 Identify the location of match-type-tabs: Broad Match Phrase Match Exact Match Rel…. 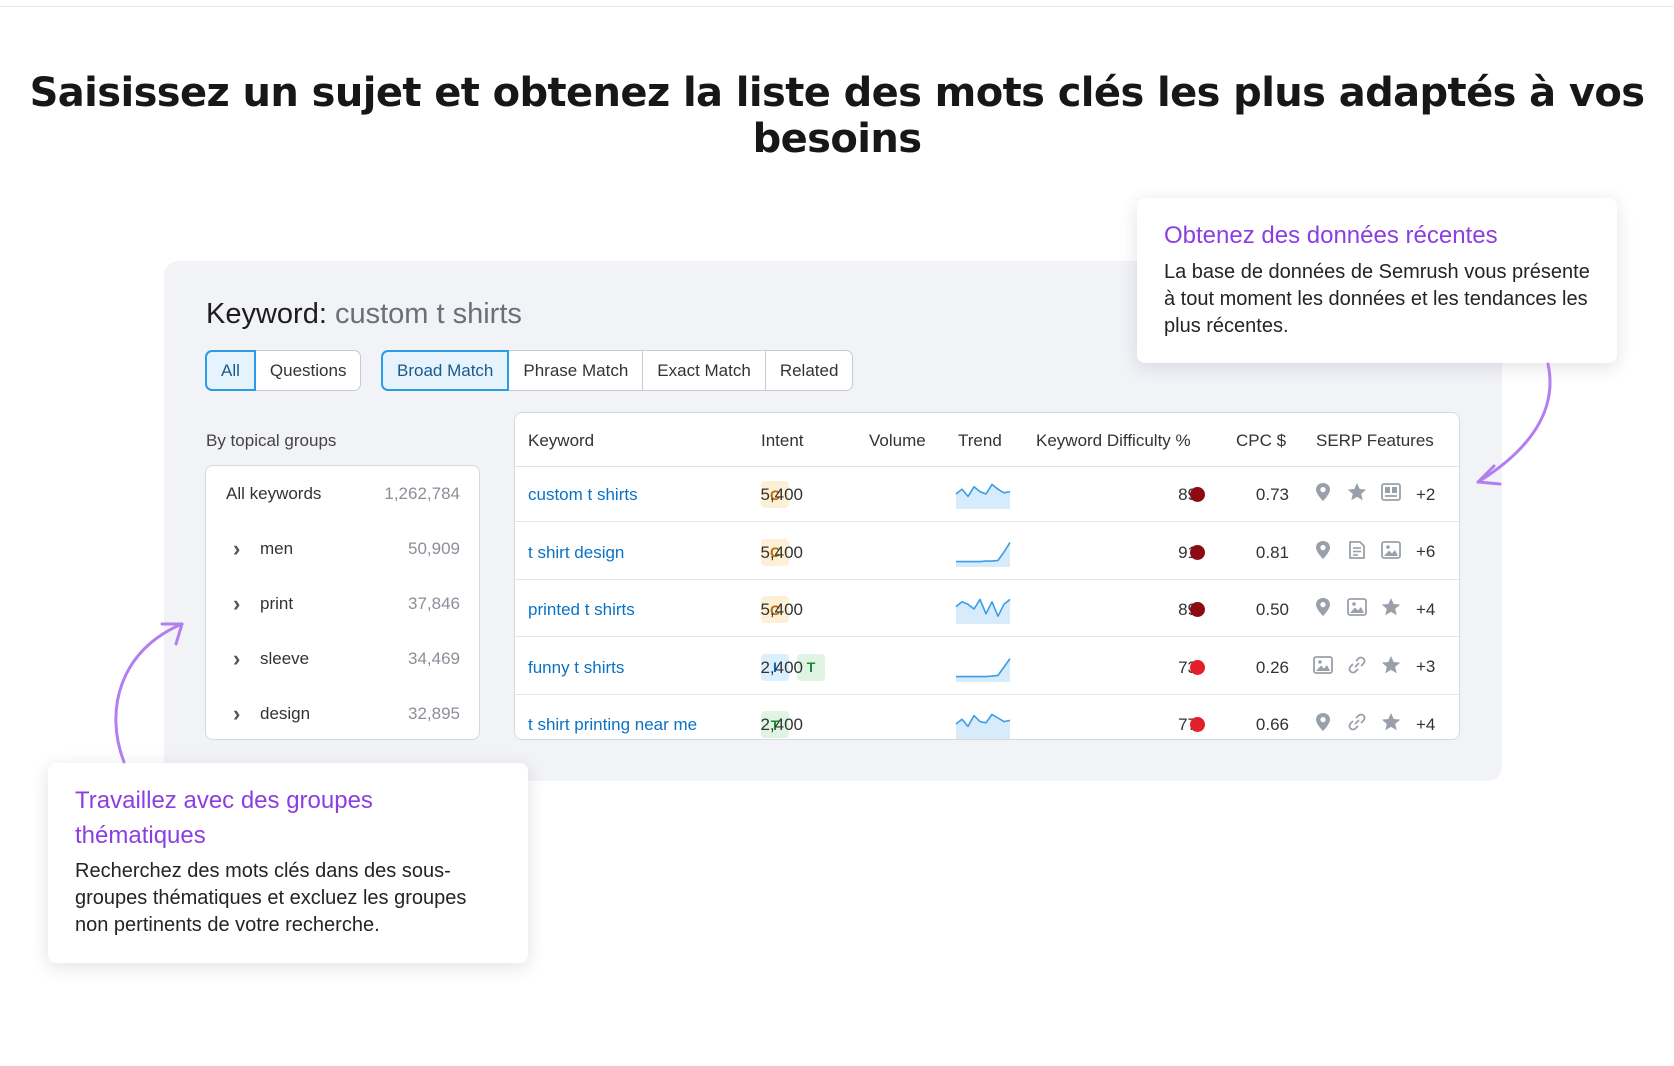
(617, 370).